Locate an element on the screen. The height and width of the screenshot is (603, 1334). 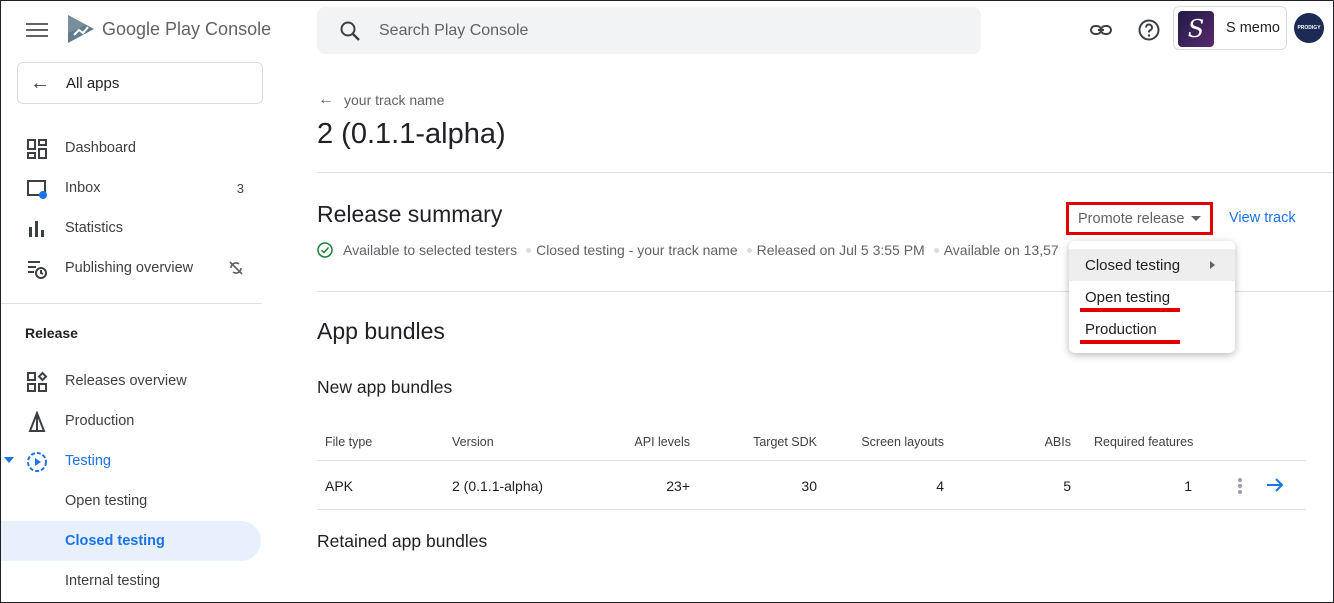
search-input is located at coordinates (659, 30).